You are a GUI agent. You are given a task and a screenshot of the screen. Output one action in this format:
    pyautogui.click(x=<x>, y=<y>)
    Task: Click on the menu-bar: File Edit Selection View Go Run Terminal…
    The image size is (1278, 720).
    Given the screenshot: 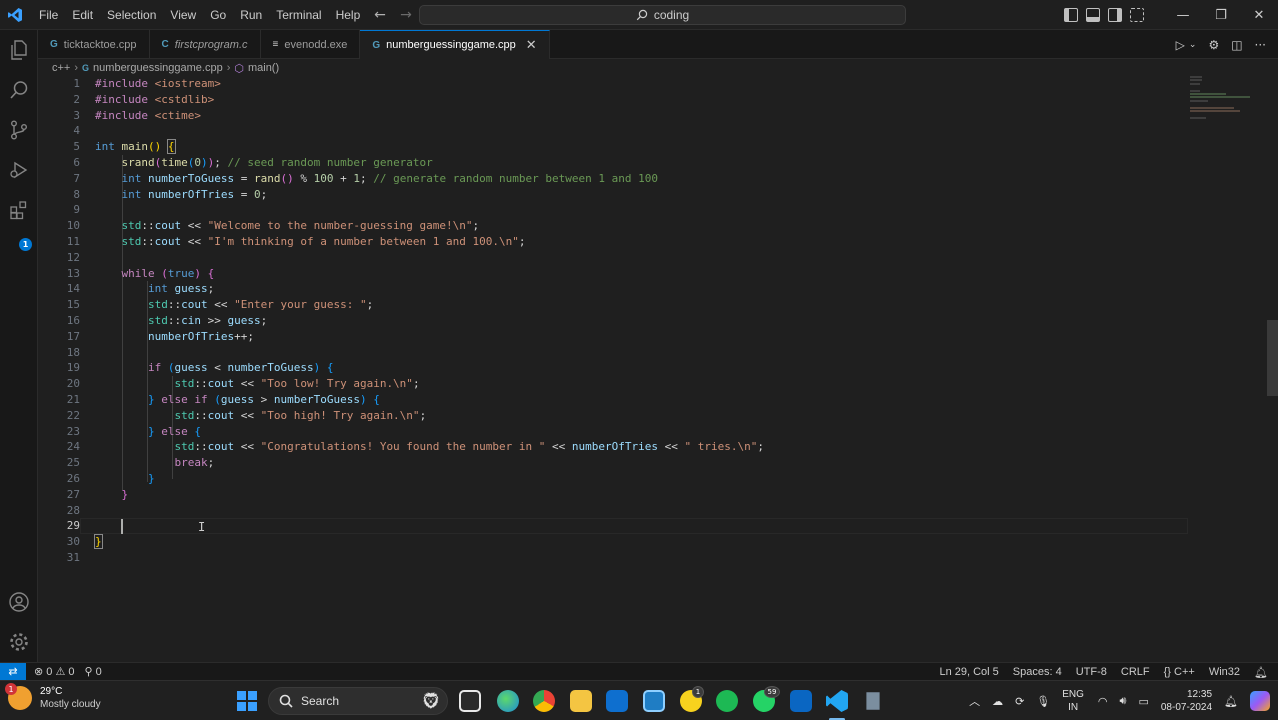 What is the action you would take?
    pyautogui.click(x=199, y=15)
    